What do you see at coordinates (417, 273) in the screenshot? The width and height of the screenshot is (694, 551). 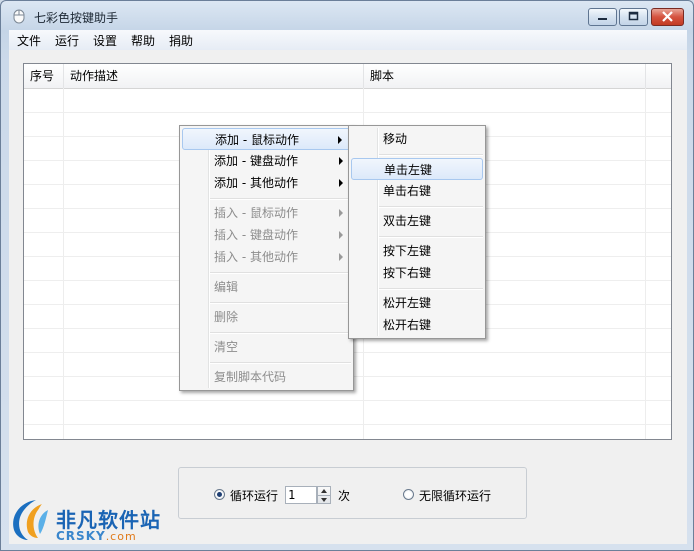 I see `submenu-press-right: 按下右键` at bounding box center [417, 273].